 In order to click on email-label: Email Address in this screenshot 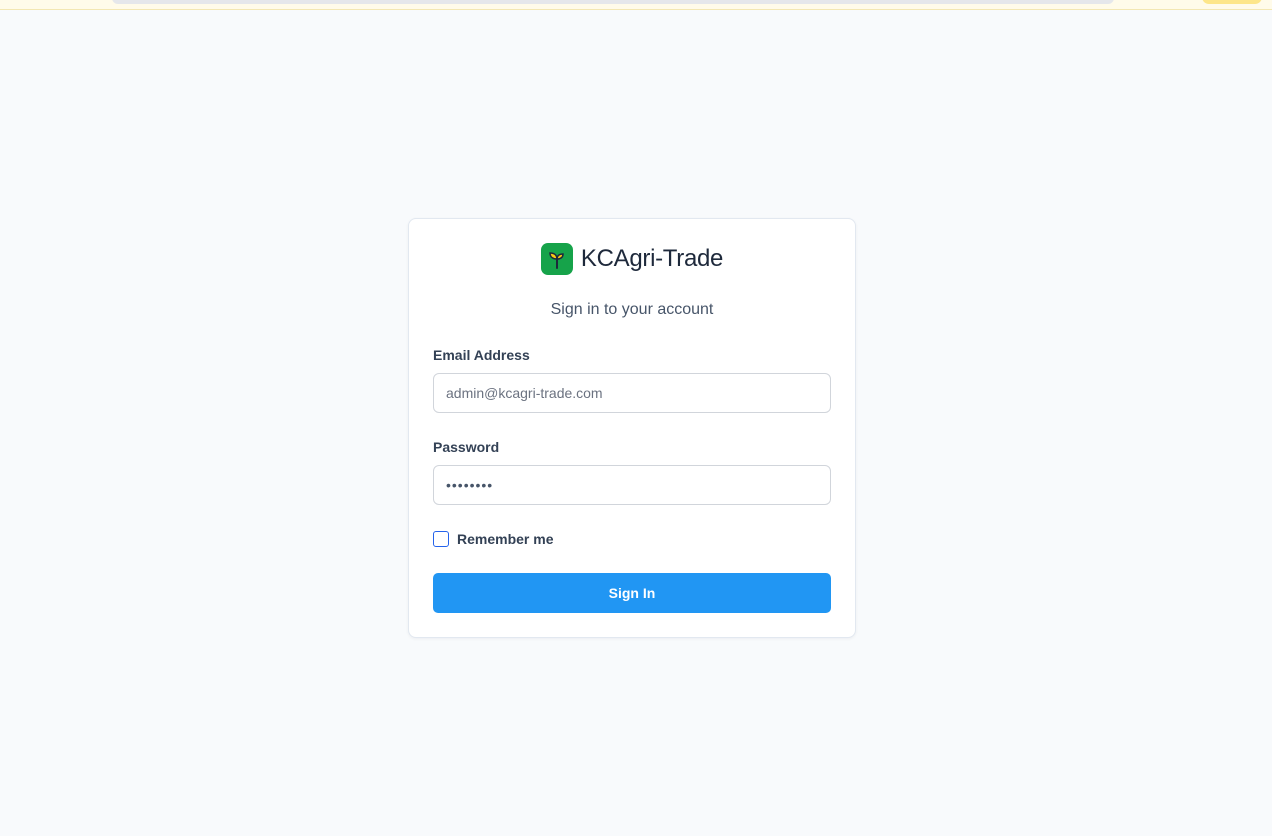, I will do `click(481, 355)`.